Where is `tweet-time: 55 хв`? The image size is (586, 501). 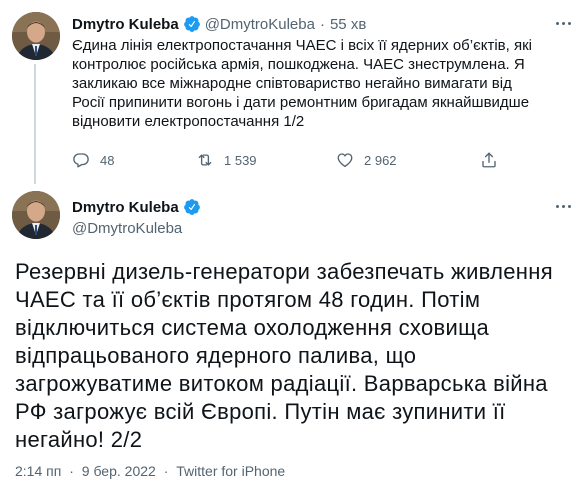
tweet-time: 55 хв is located at coordinates (348, 24).